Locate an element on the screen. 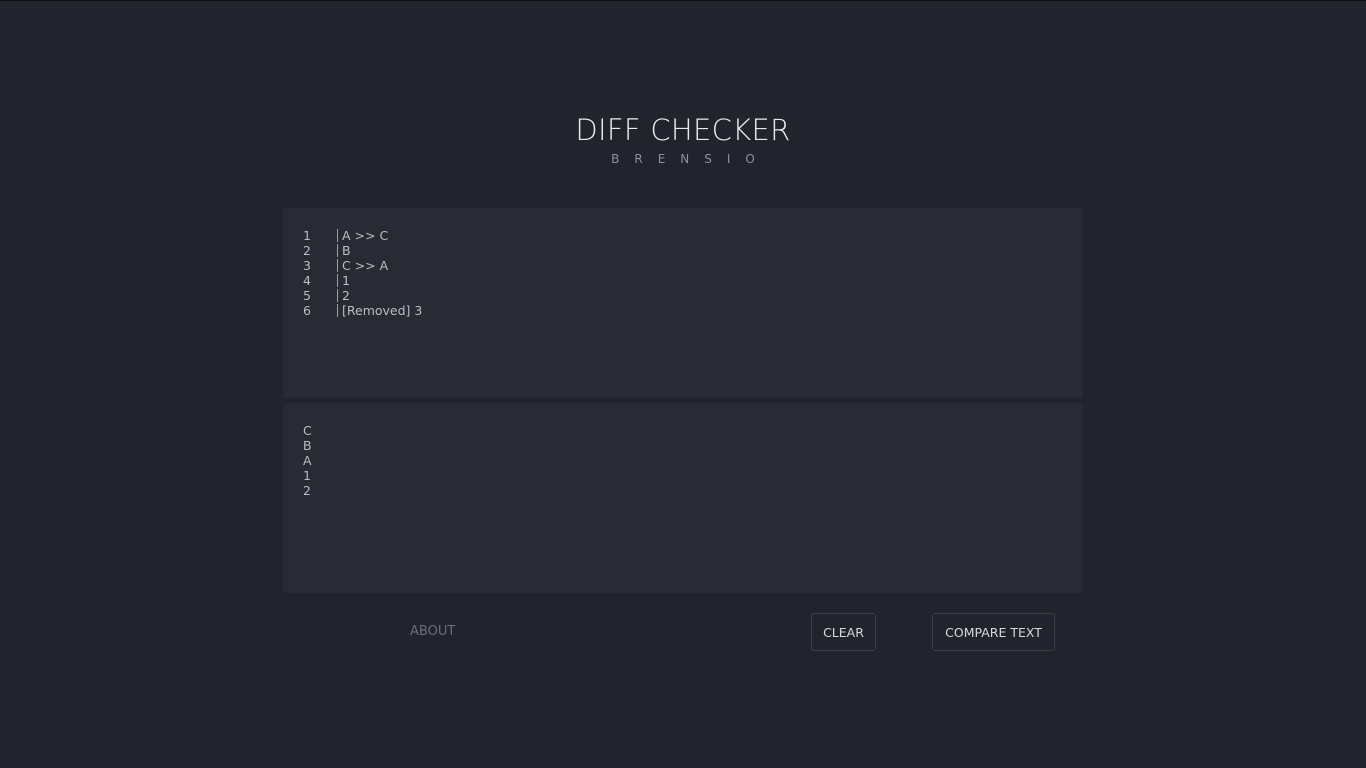 The width and height of the screenshot is (1366, 768). top-border is located at coordinates (683, 0).